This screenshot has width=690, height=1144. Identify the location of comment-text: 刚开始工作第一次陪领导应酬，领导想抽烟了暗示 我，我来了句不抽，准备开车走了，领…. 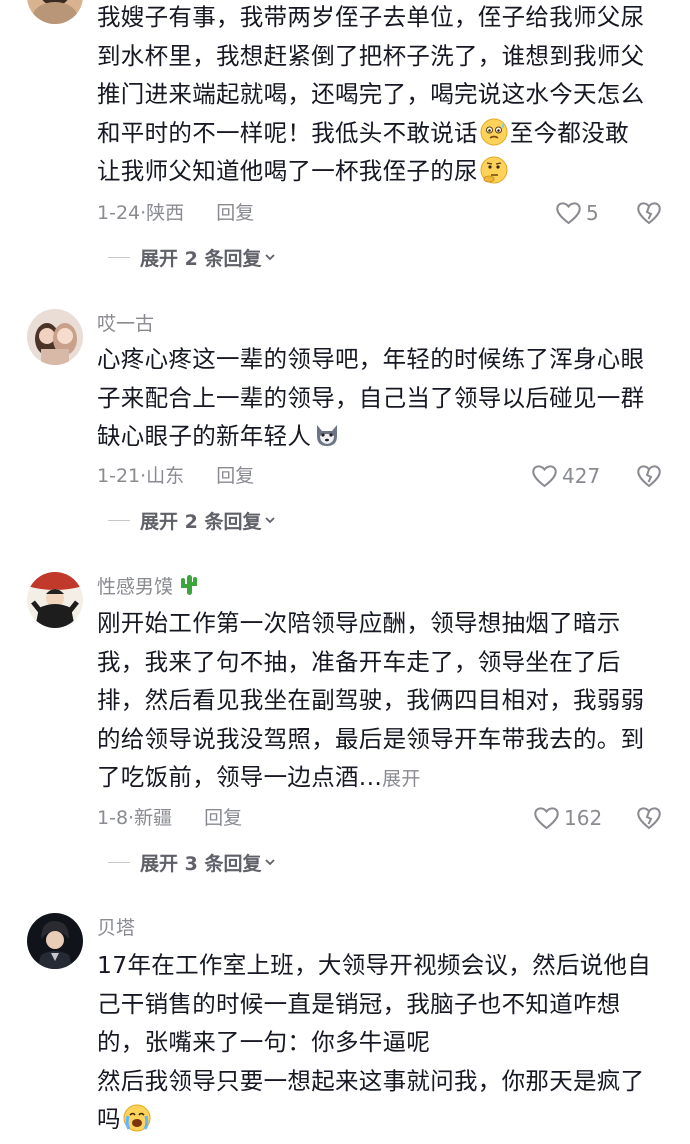
(382, 700).